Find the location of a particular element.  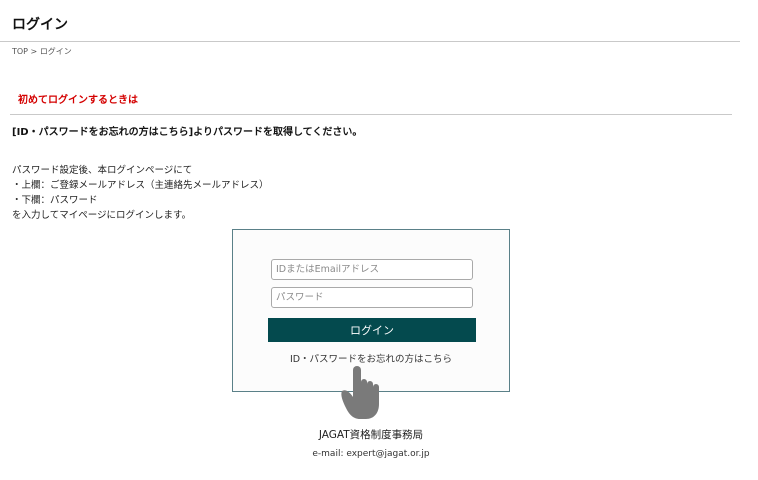

description-line: を入力してマイページにログインします。 is located at coordinates (102, 215).